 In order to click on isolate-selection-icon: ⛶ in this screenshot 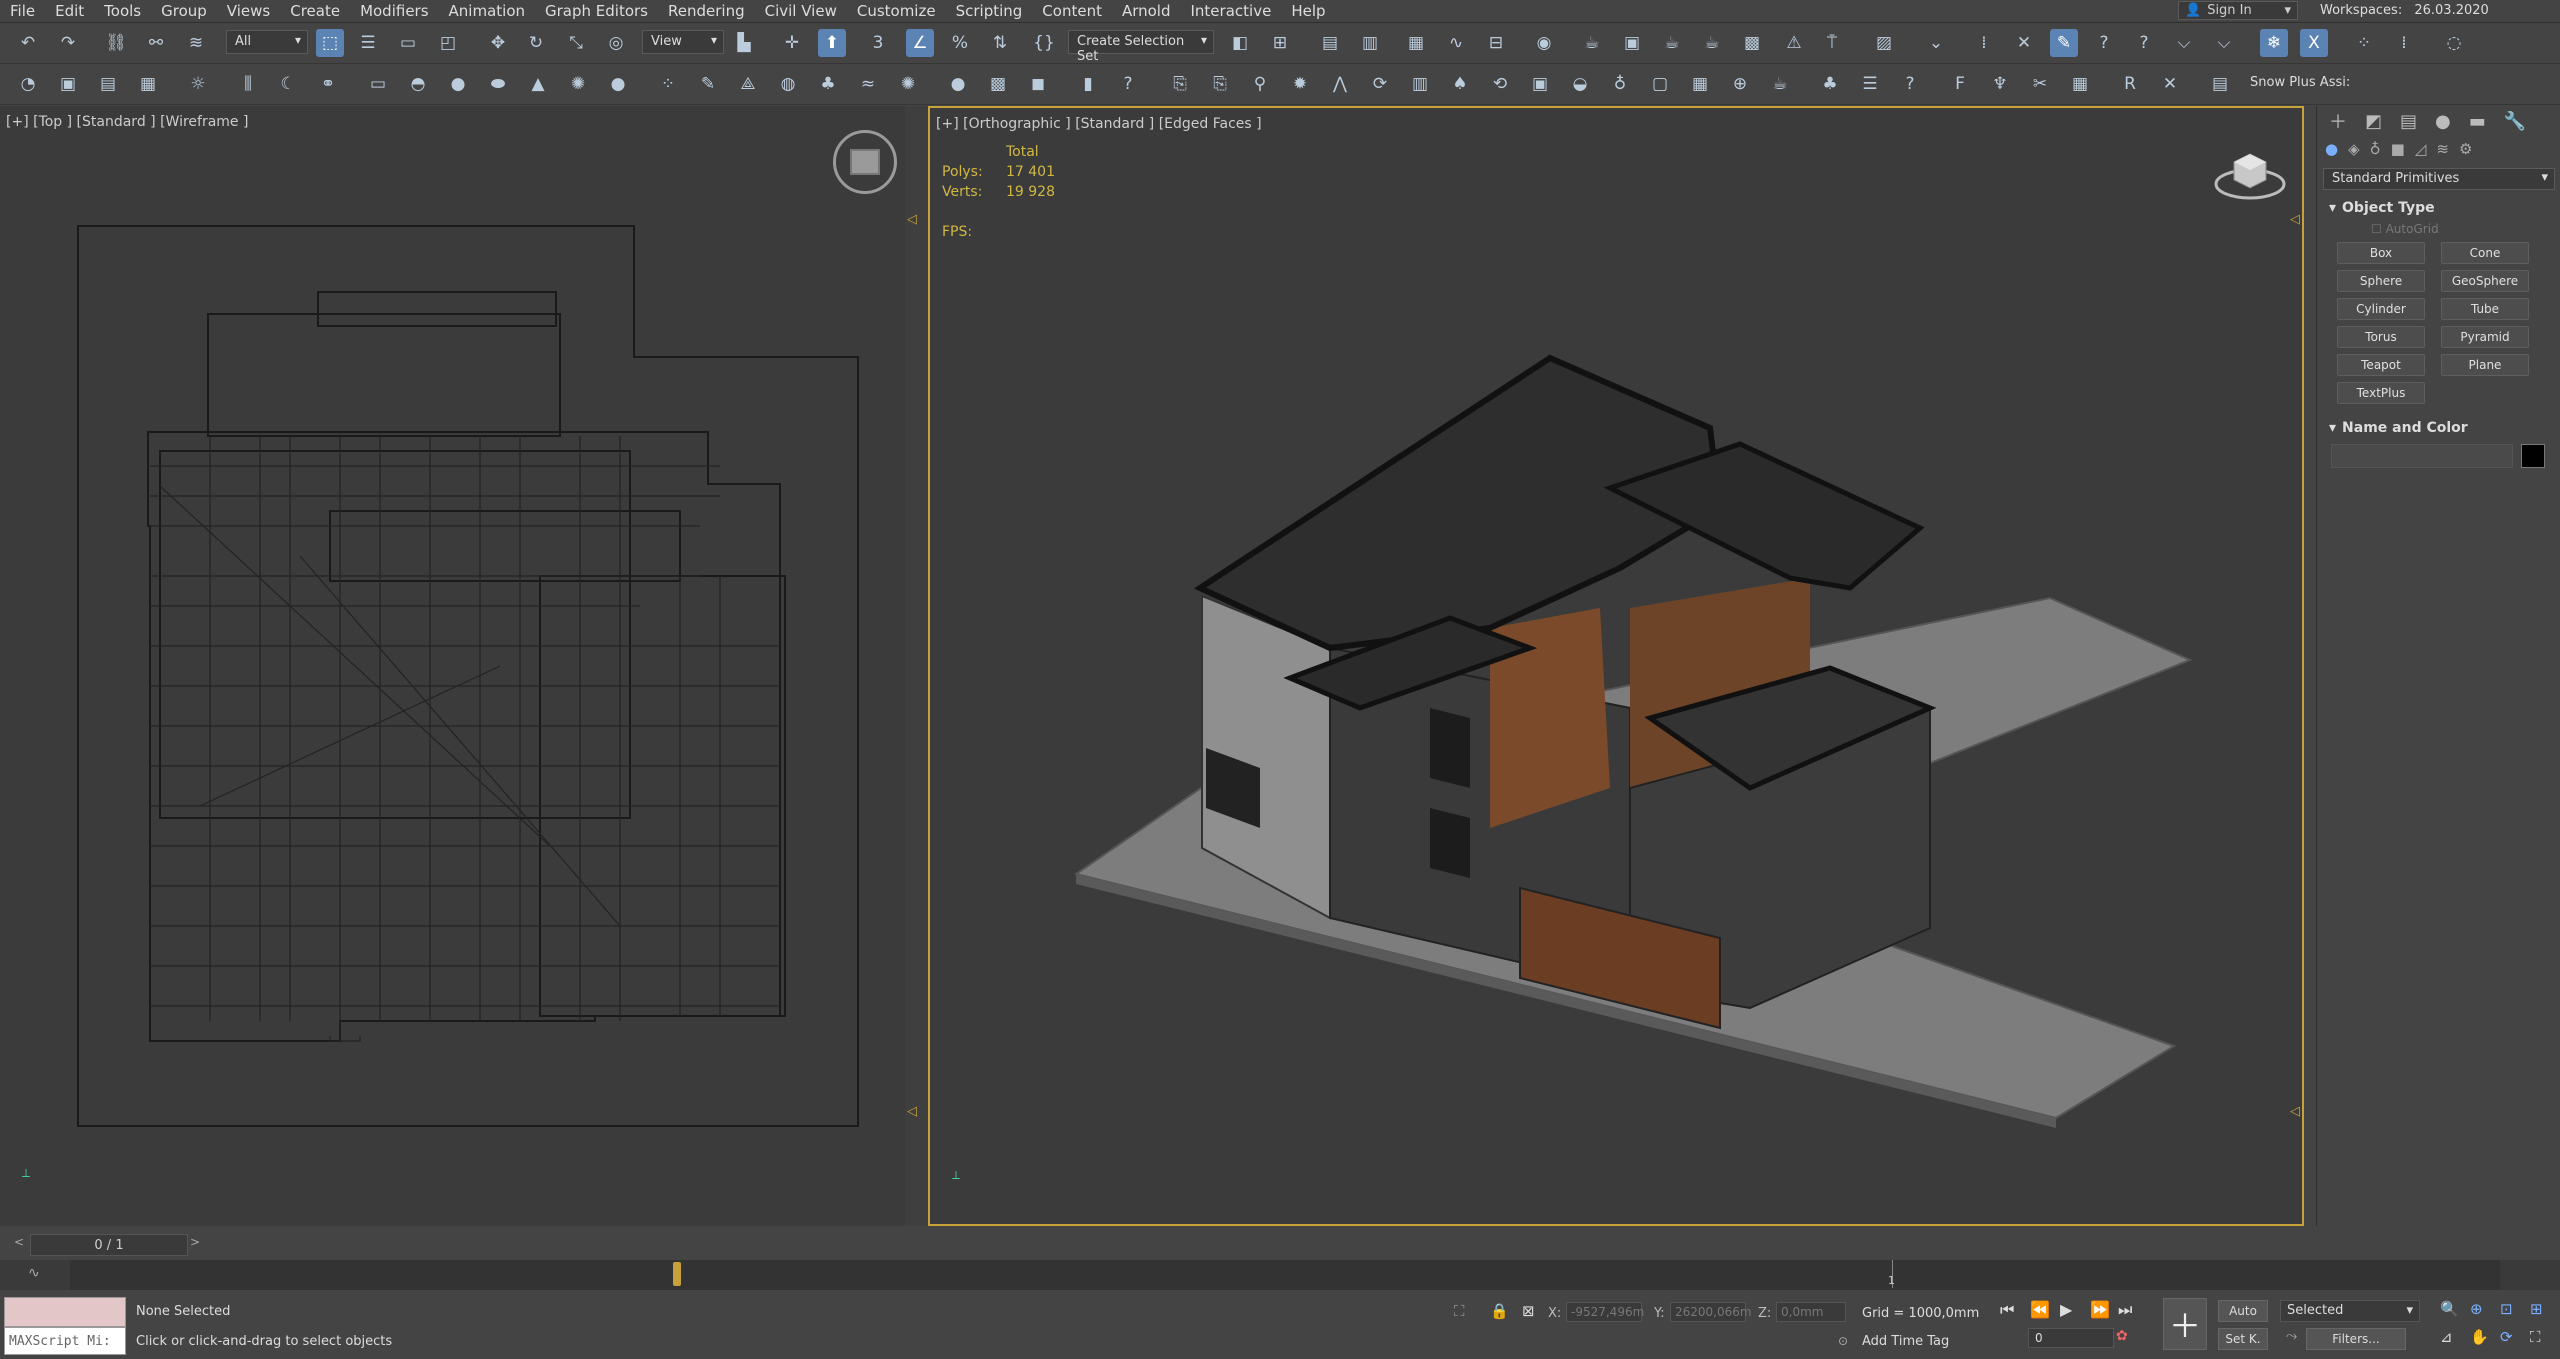, I will do `click(1459, 1311)`.